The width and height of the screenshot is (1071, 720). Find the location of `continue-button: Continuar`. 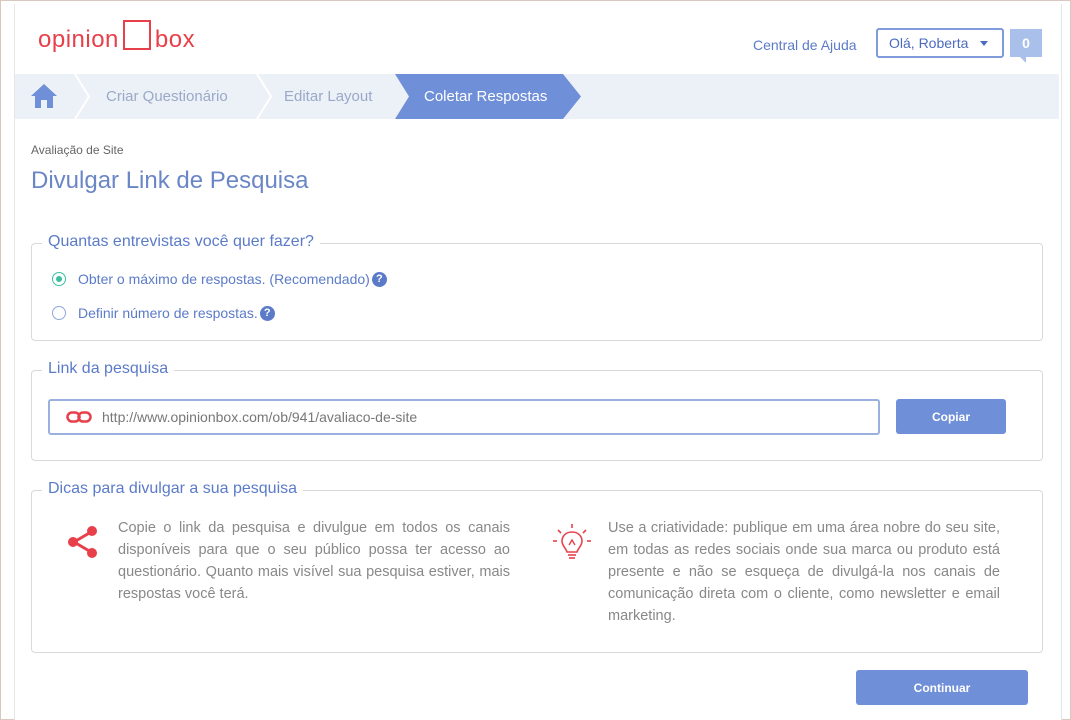

continue-button: Continuar is located at coordinates (942, 687).